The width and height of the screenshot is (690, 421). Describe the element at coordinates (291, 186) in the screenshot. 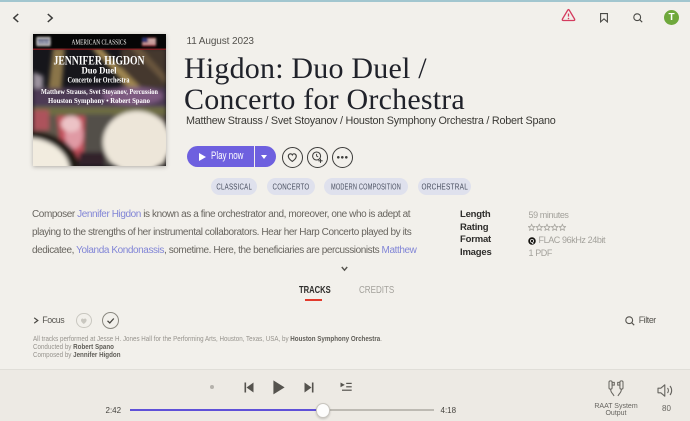

I see `svg-text: CONCERTO` at that location.